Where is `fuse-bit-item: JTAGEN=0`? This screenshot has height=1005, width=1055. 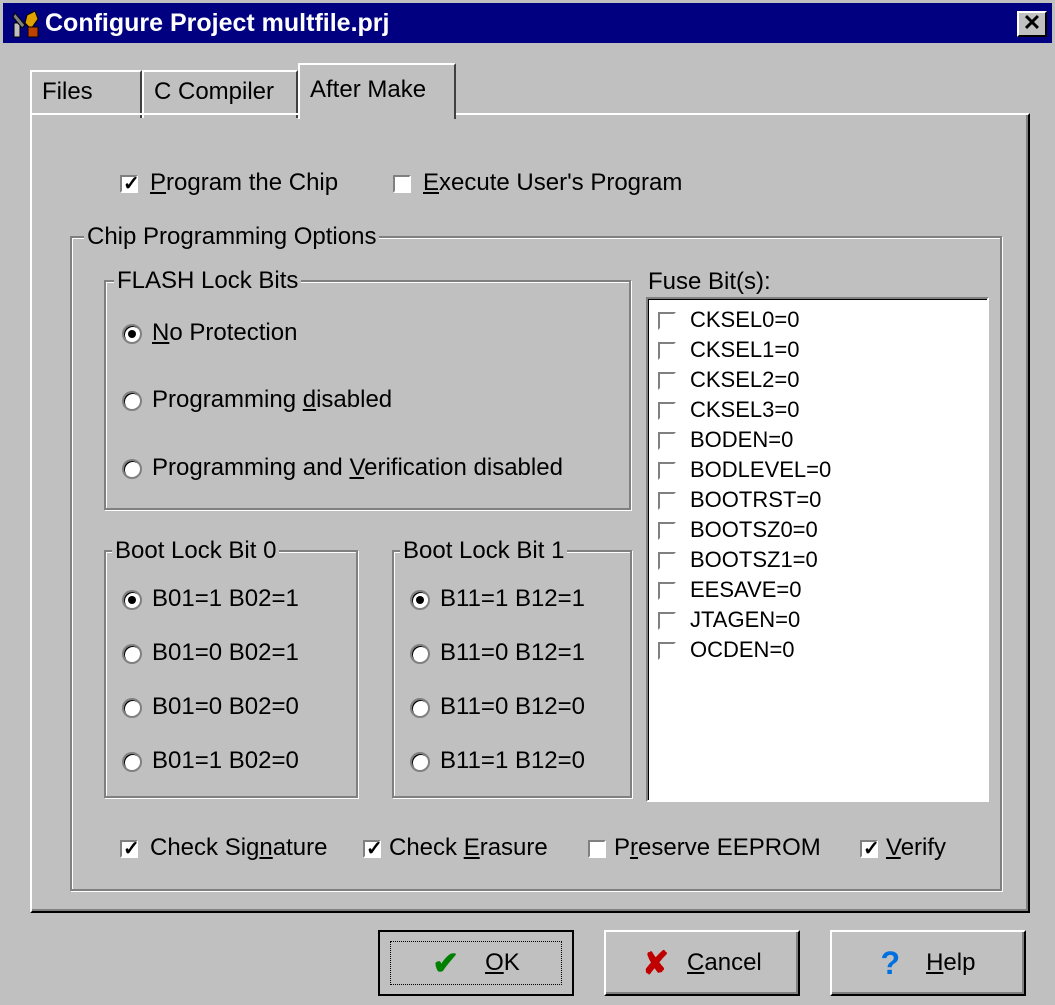 fuse-bit-item: JTAGEN=0 is located at coordinates (729, 620).